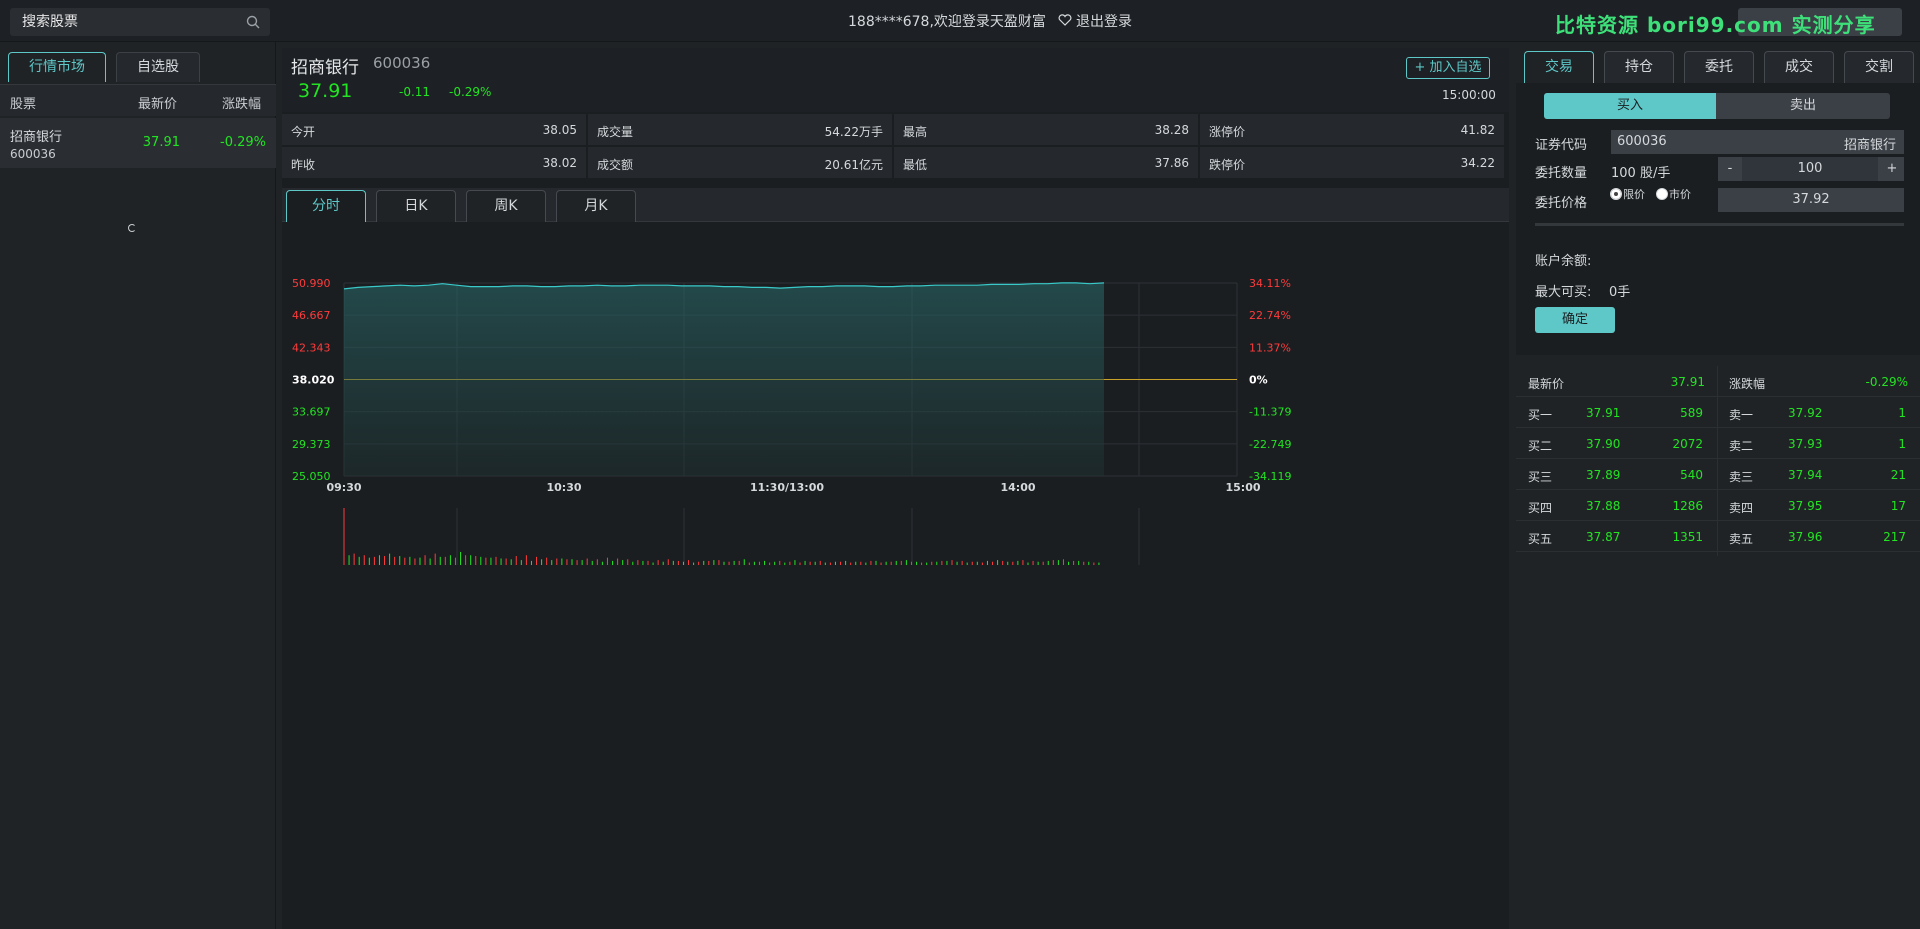 Image resolution: width=1920 pixels, height=929 pixels. Describe the element at coordinates (470, 92) in the screenshot. I see `stock-change-percent: -0.29%` at that location.